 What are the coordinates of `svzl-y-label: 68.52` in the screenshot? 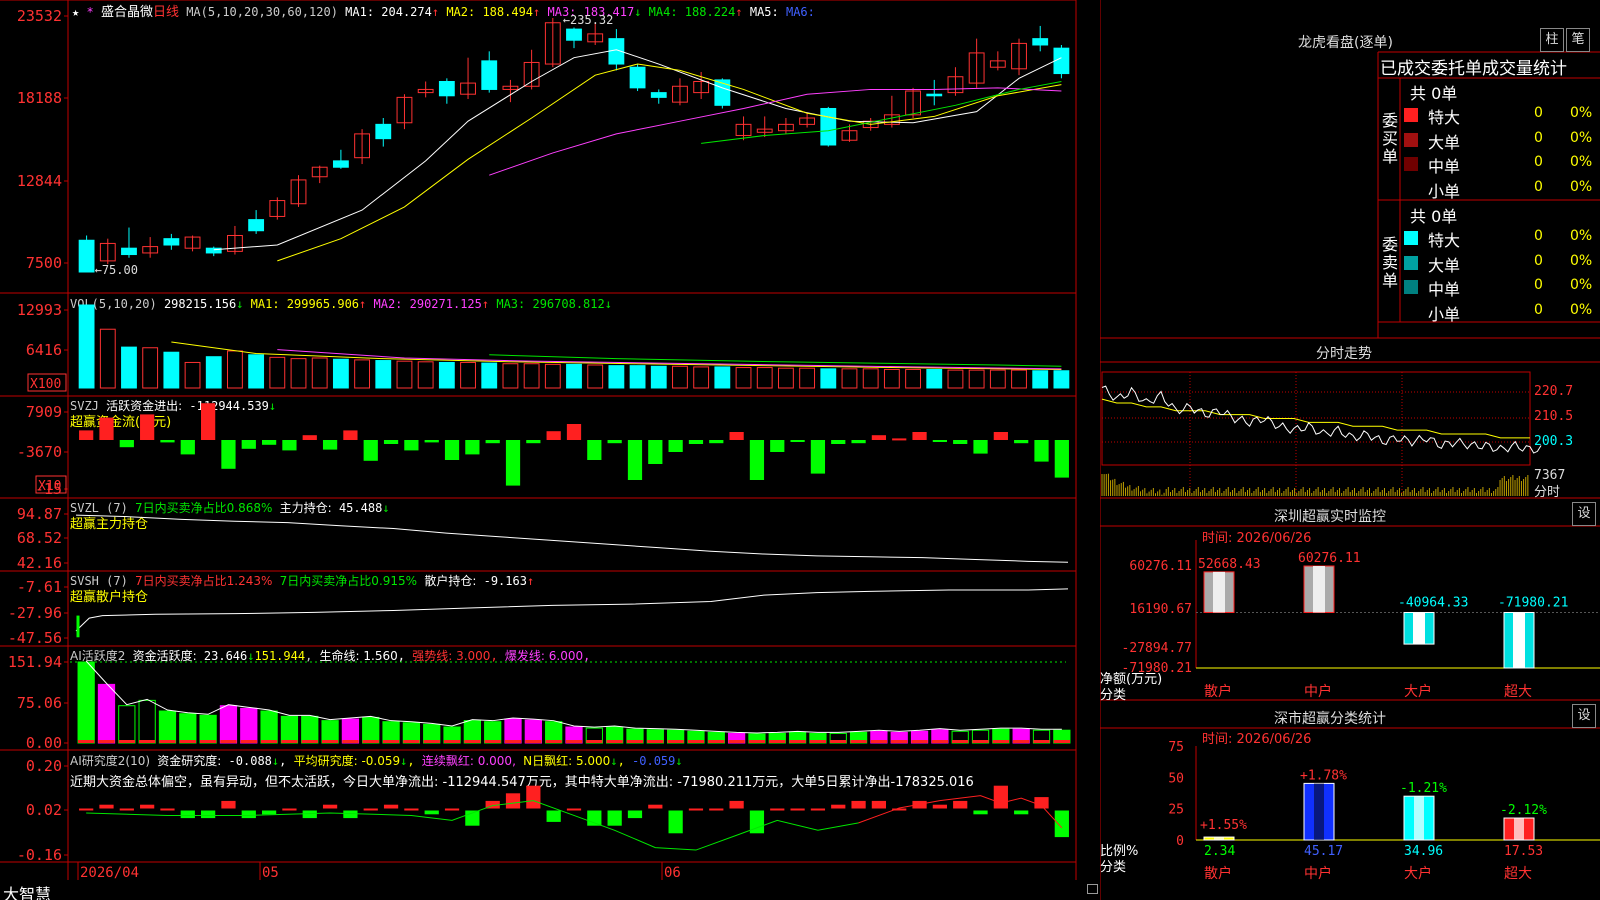 It's located at (39, 538).